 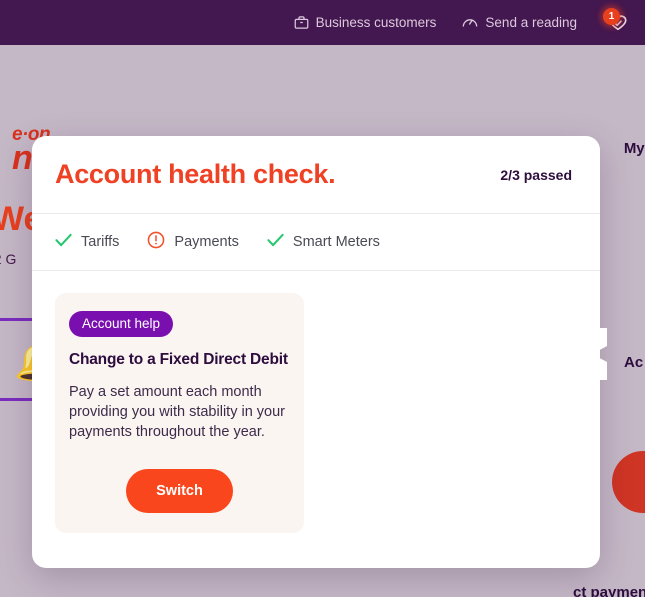 I want to click on carousel-next-button, so click(x=595, y=354).